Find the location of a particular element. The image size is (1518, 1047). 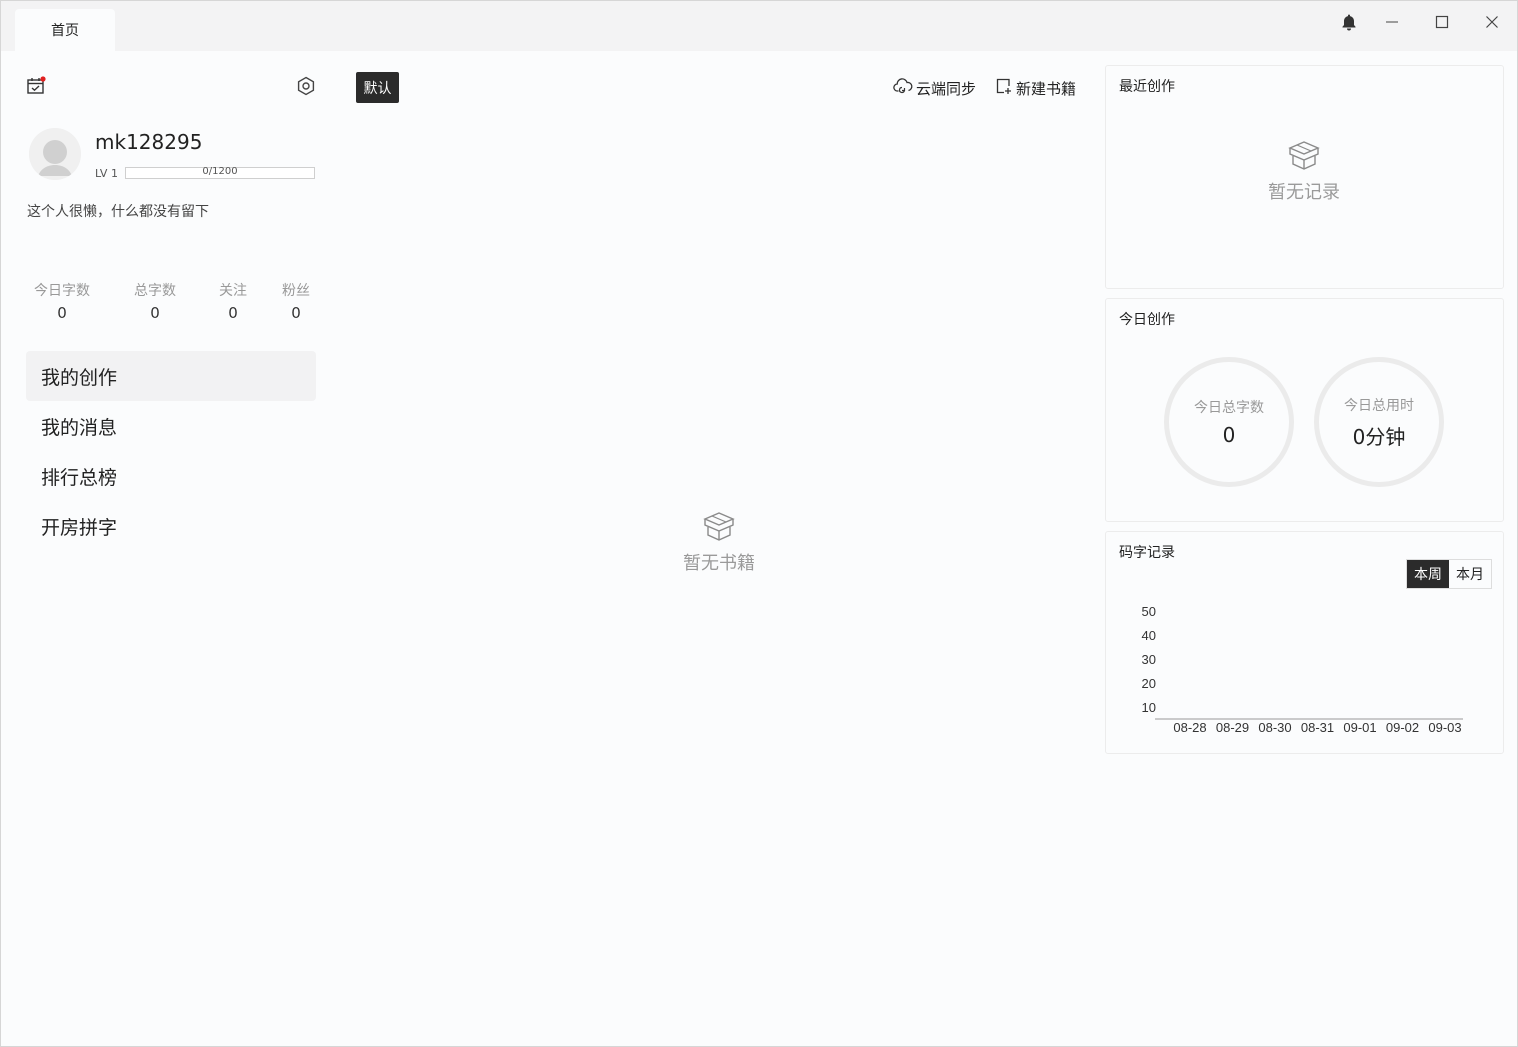

exp-progress-bar: 0/1200 is located at coordinates (220, 172).